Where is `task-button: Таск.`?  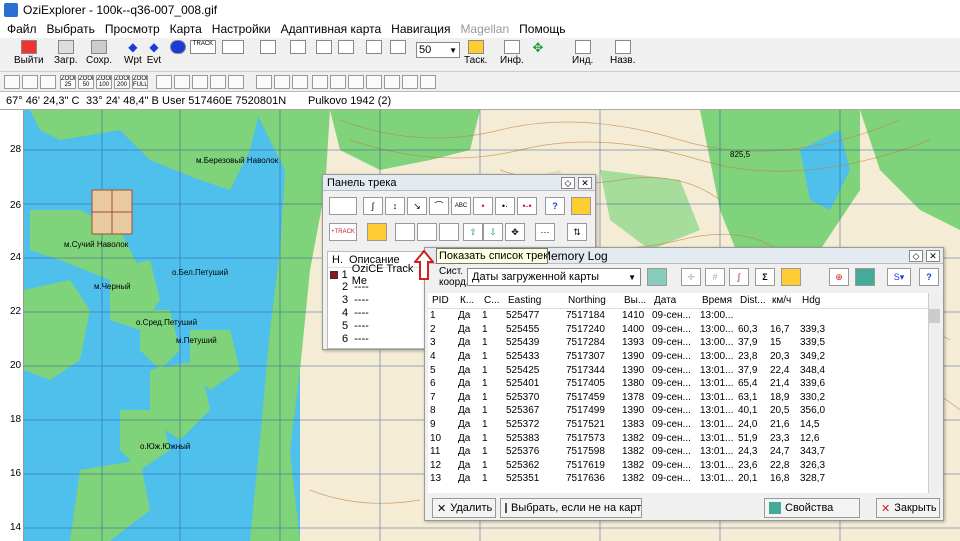
task-button: Таск. is located at coordinates (475, 55).